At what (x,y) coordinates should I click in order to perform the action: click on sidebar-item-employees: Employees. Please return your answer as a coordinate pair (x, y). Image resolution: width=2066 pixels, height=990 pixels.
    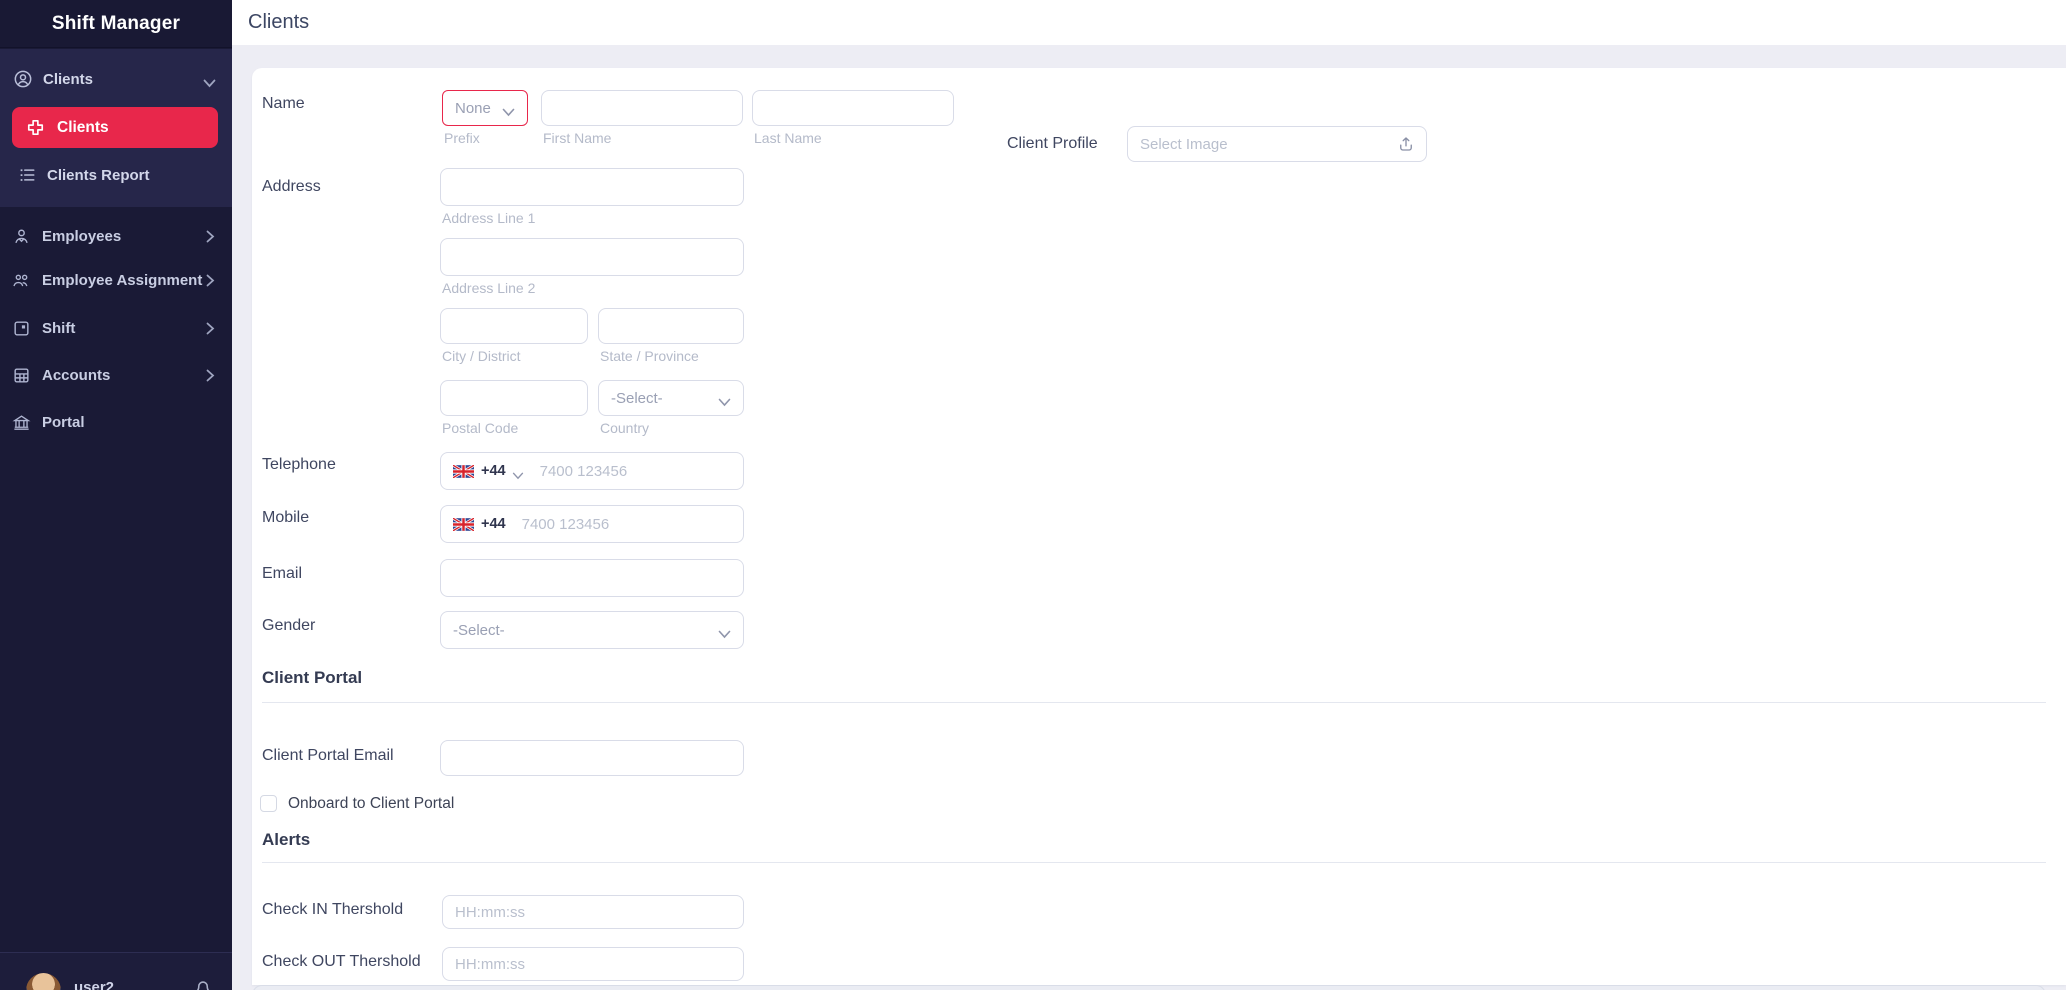
    Looking at the image, I should click on (116, 236).